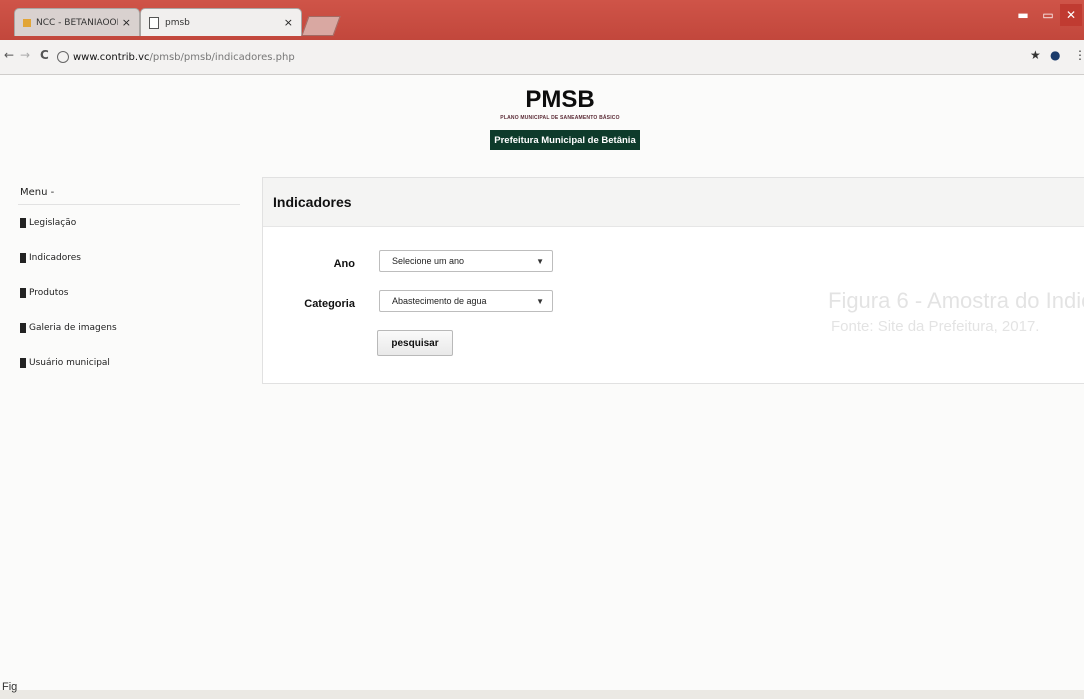 The height and width of the screenshot is (699, 1084). I want to click on maximize-icon: ▭, so click(1048, 15).